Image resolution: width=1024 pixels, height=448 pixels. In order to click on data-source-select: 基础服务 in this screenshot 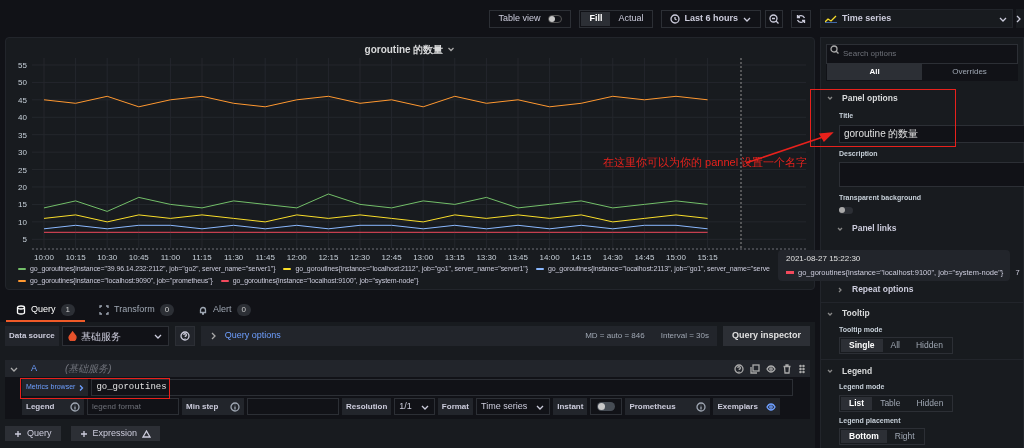, I will do `click(115, 336)`.